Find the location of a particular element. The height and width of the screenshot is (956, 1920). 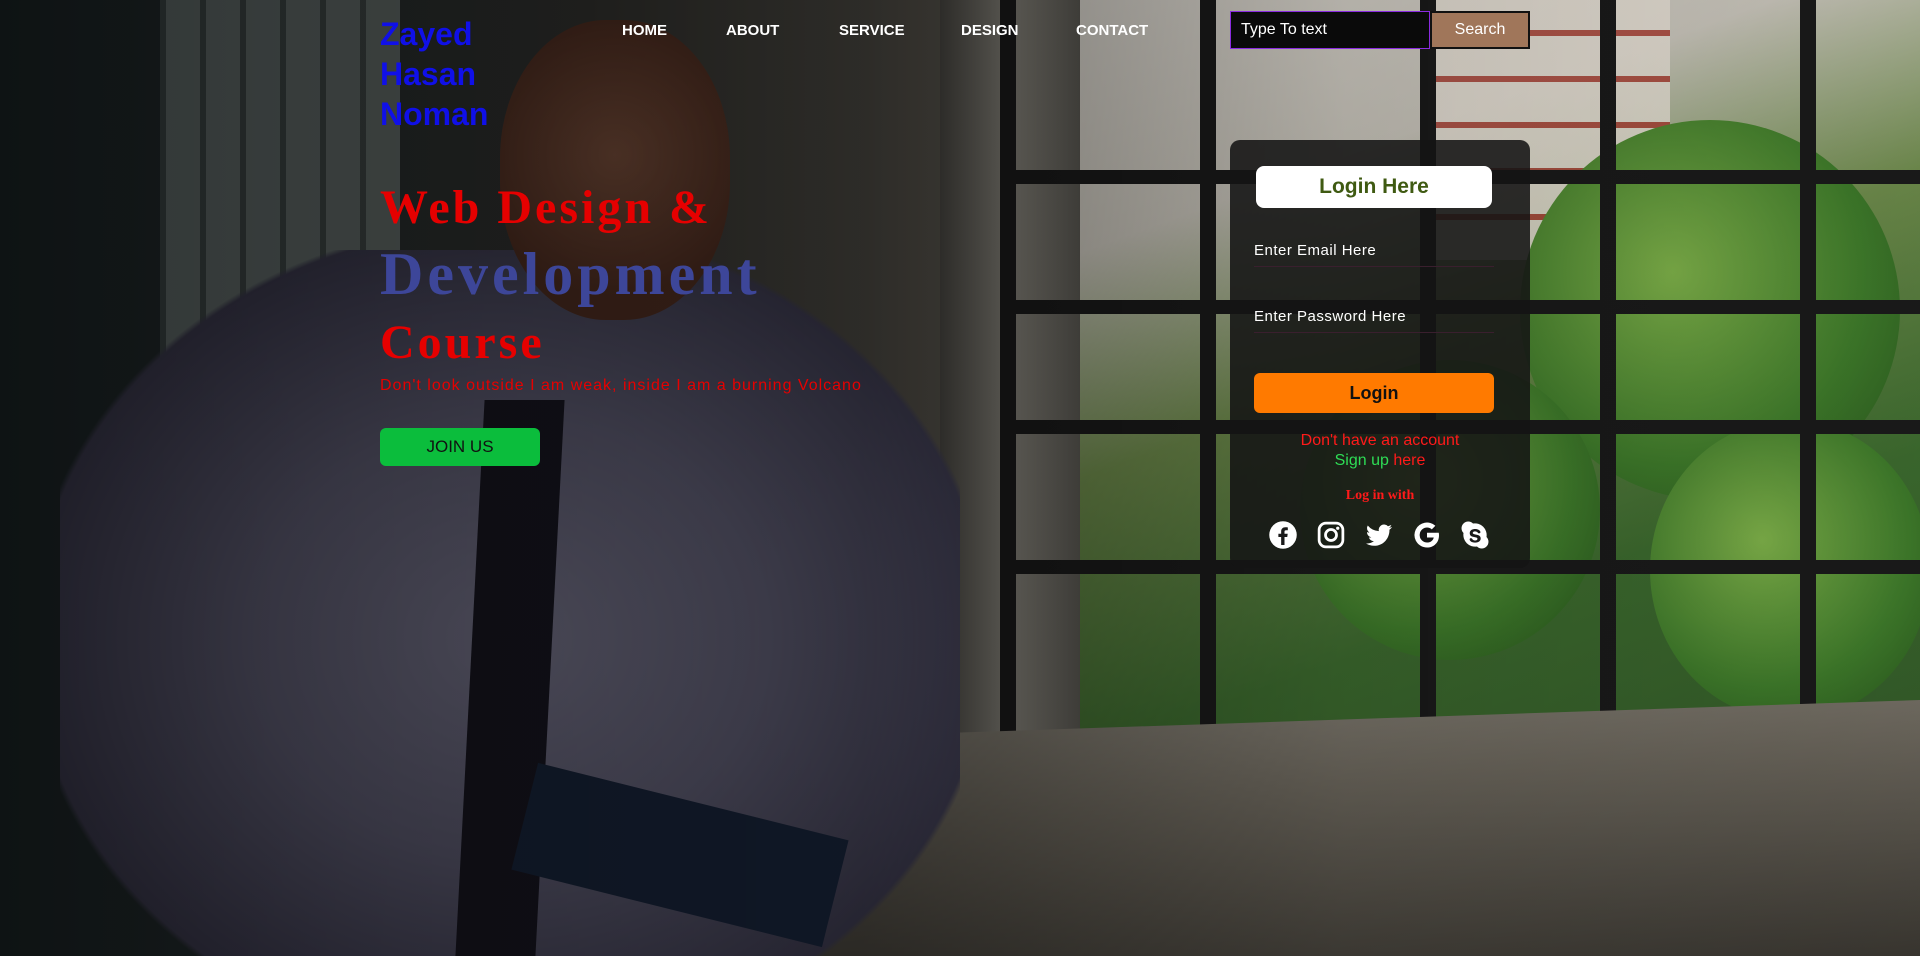

nav-home: HOME is located at coordinates (644, 30).